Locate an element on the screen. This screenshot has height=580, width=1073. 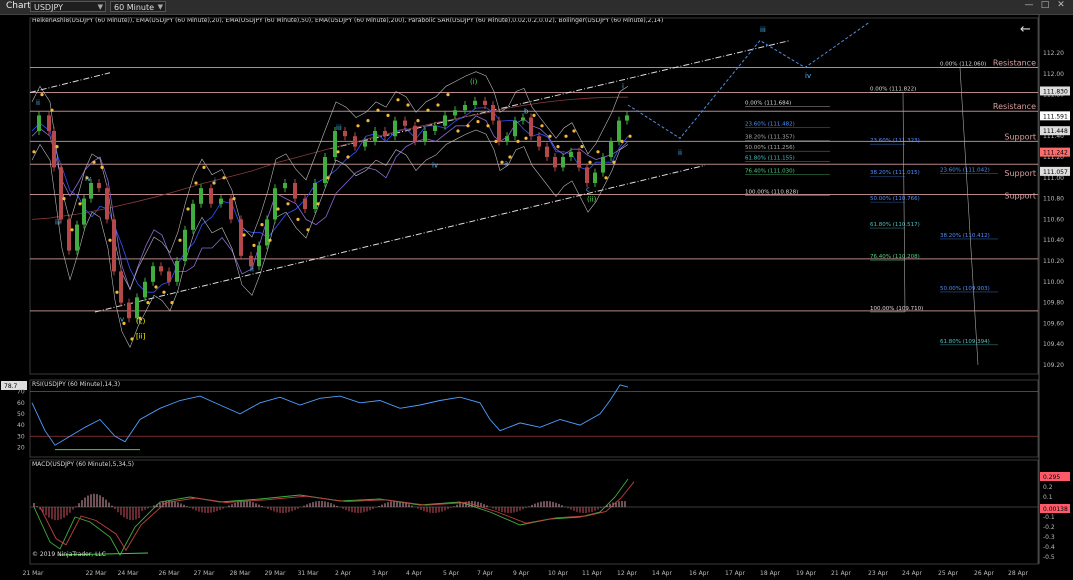
price-tick-label: 110.00 is located at coordinates (1053, 282).